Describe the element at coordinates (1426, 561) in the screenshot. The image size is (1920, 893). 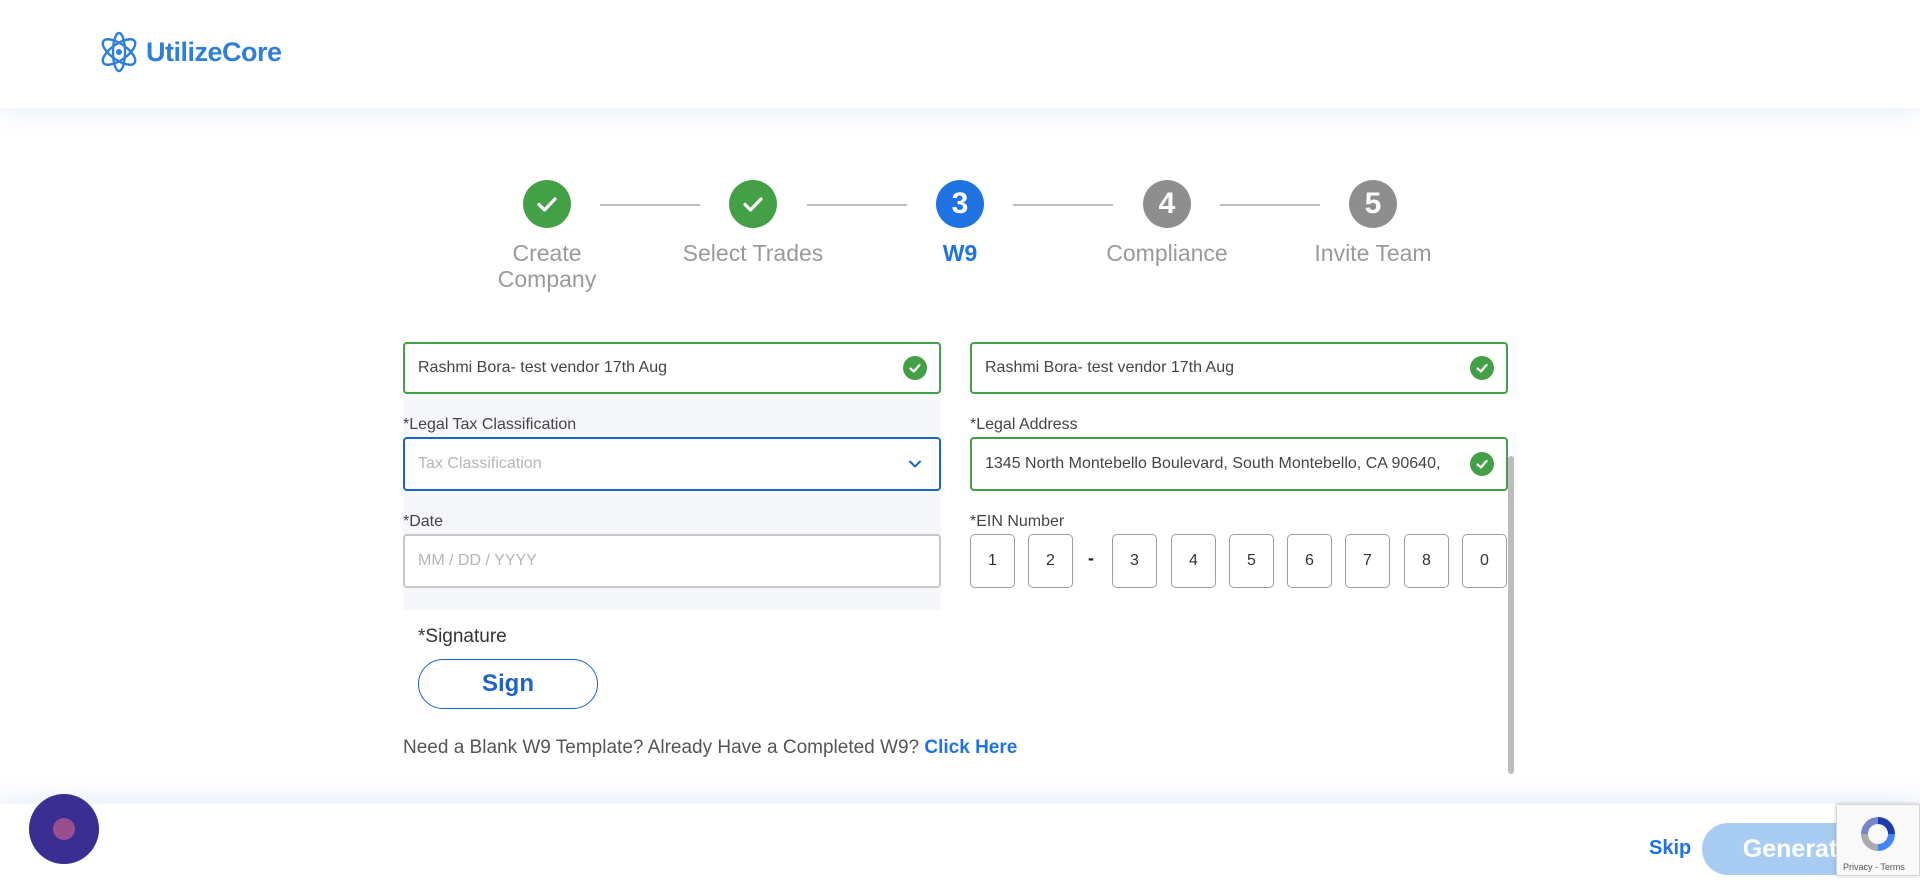
I see `ein-digit-input: 8` at that location.